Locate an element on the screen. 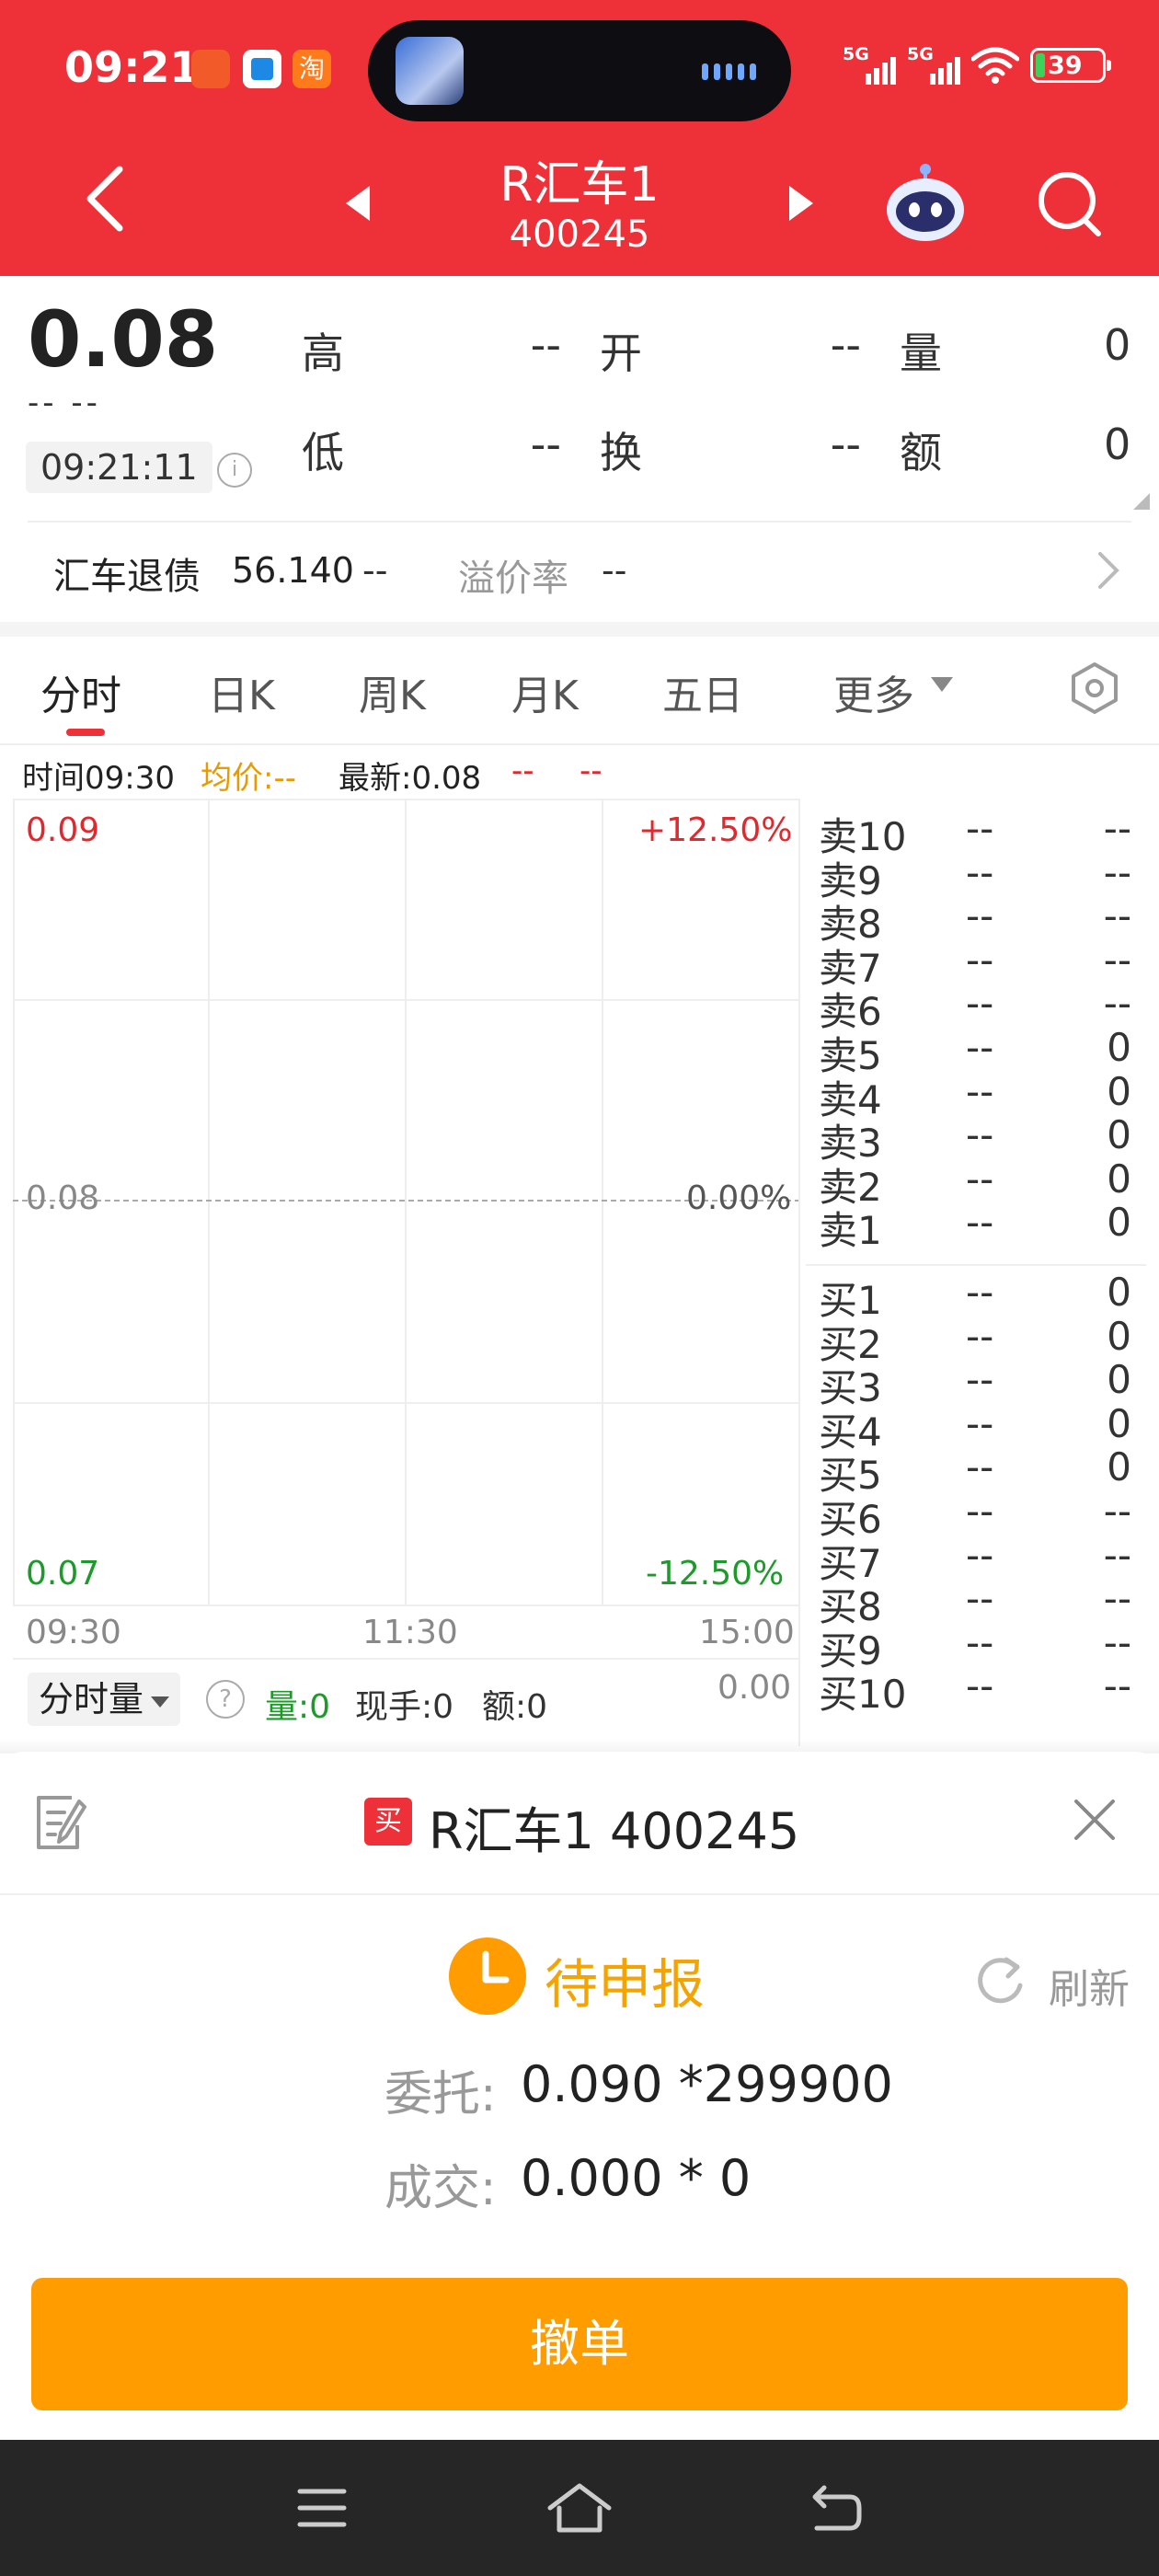 The height and width of the screenshot is (2576, 1159). notification-app-icon is located at coordinates (262, 69).